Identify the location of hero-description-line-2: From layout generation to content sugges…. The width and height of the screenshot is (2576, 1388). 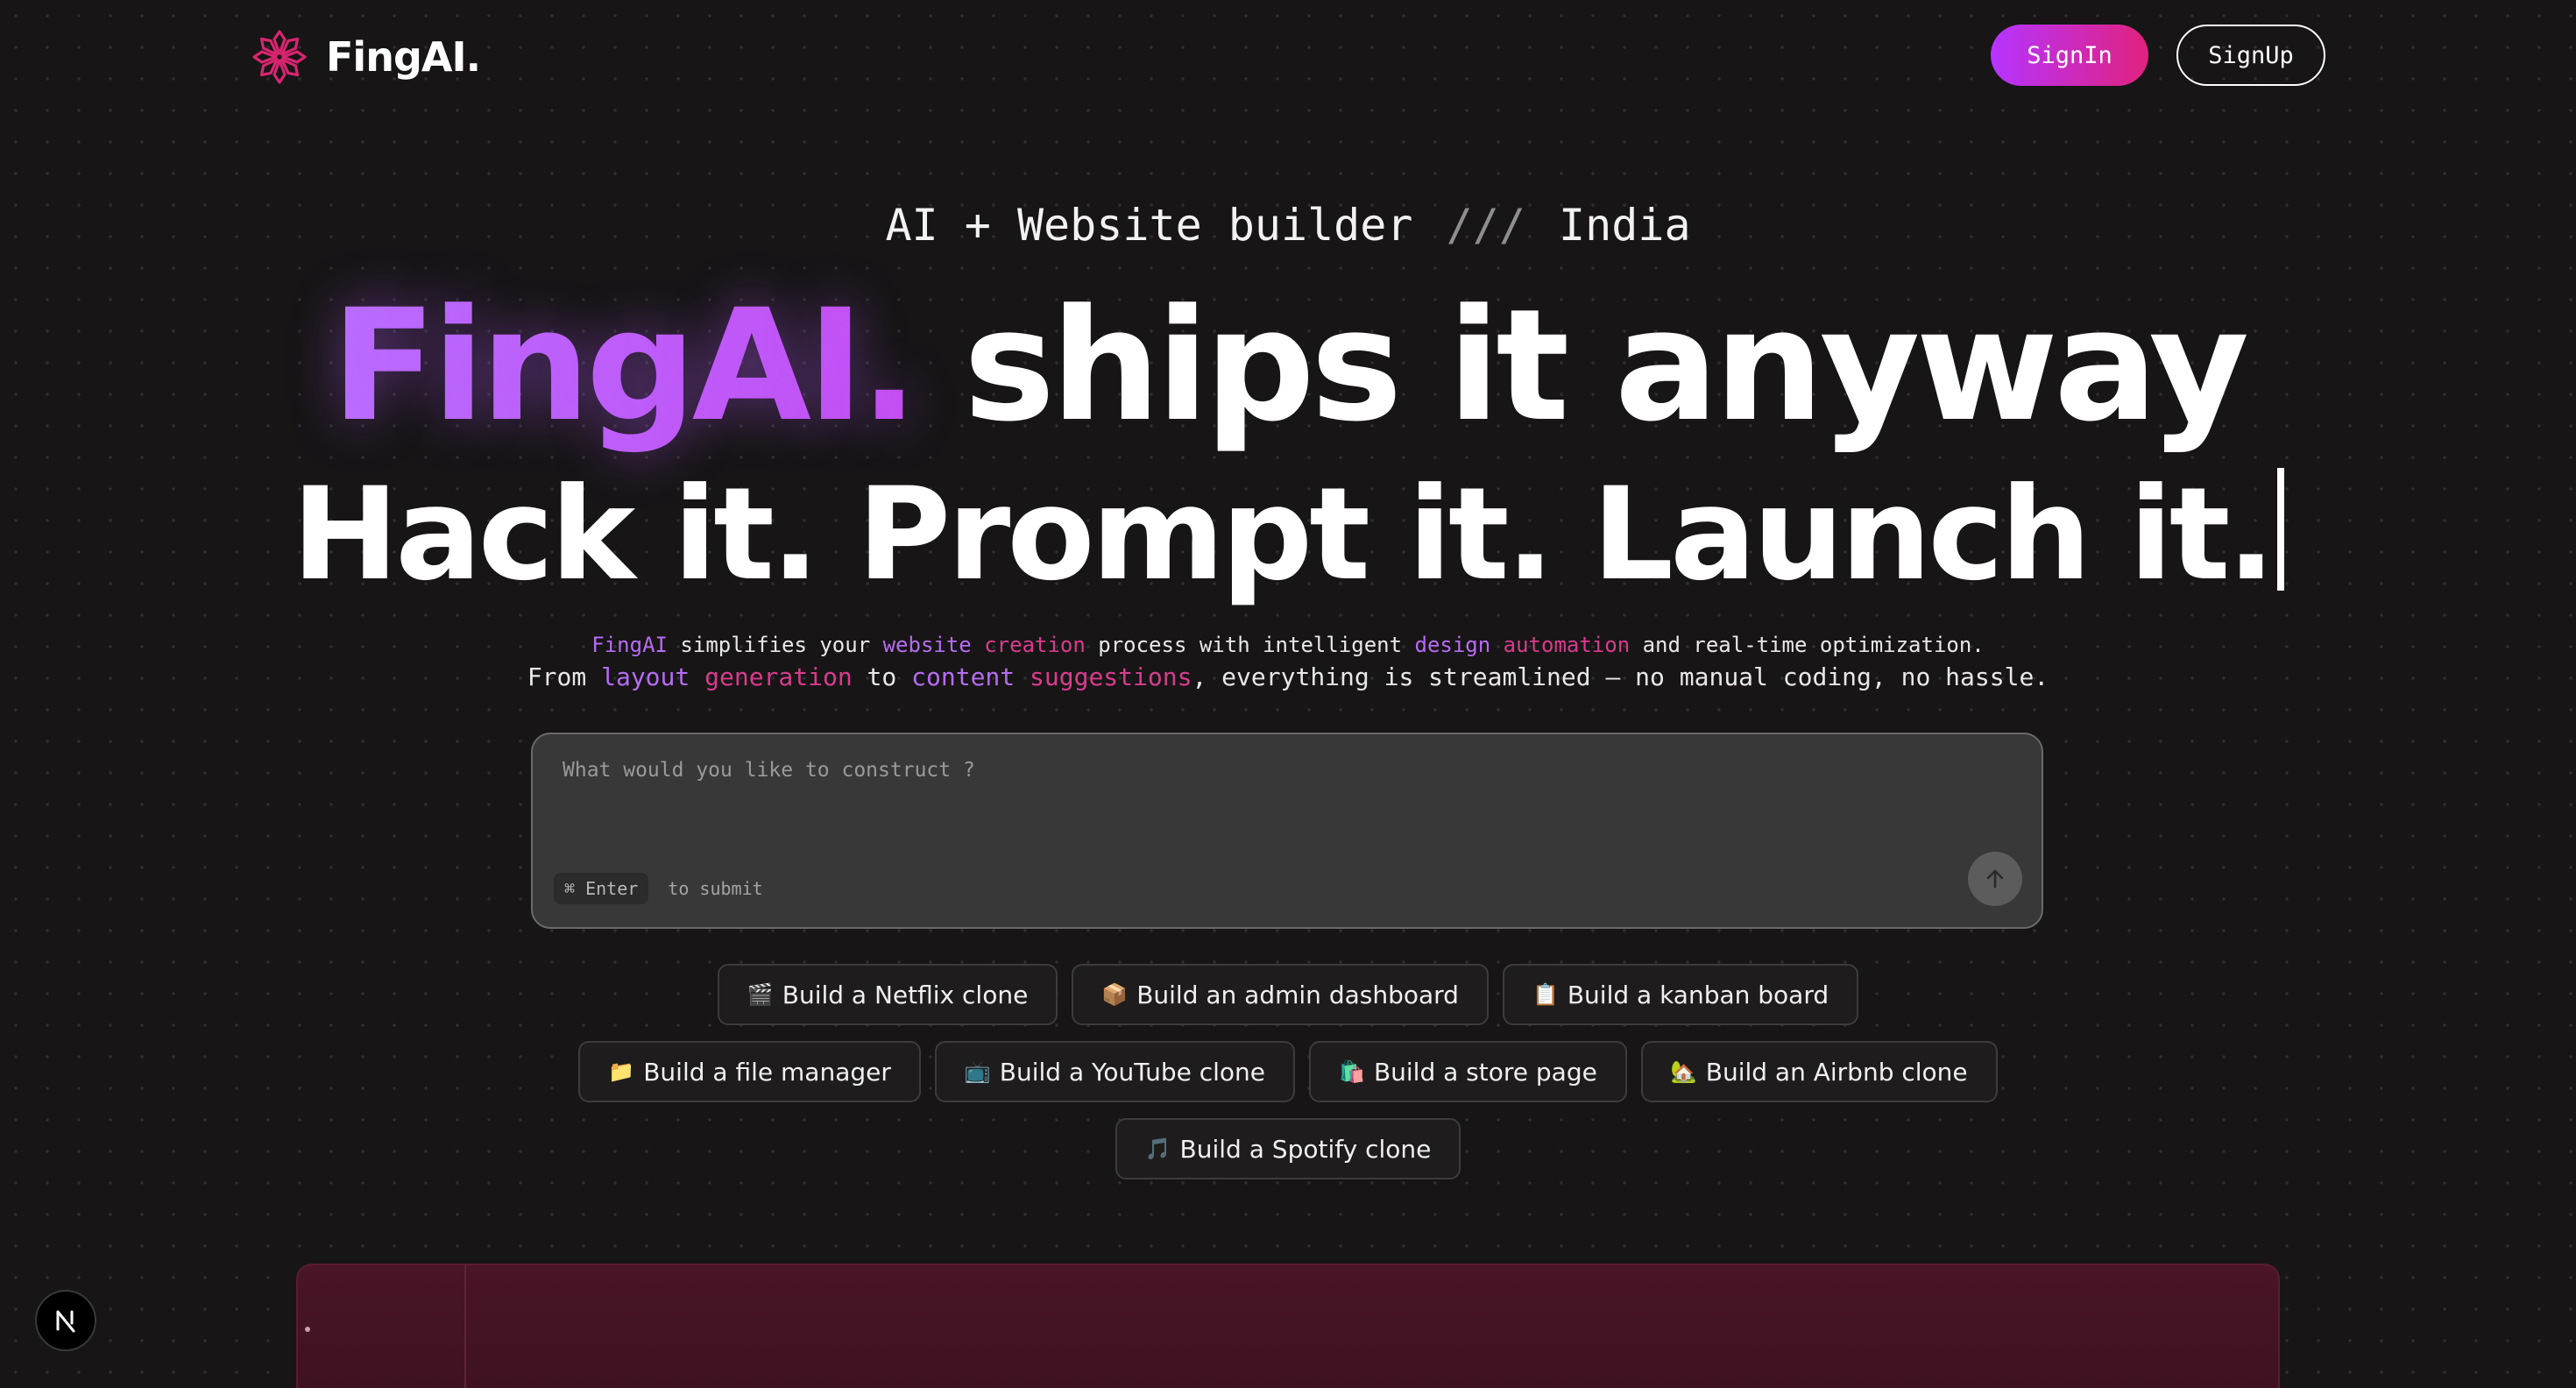
(1288, 677).